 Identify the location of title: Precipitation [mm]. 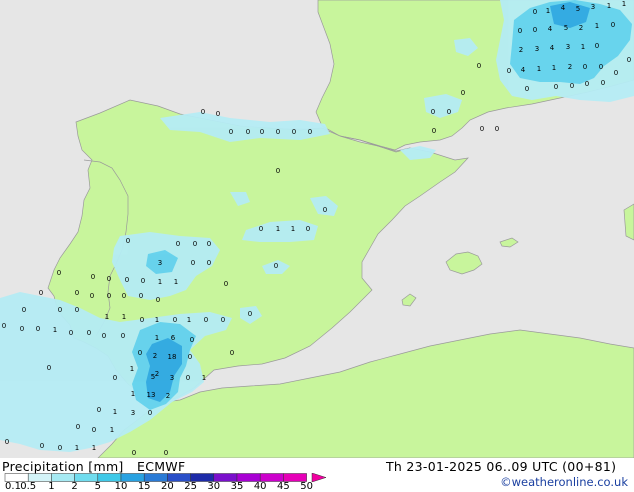
(63, 466).